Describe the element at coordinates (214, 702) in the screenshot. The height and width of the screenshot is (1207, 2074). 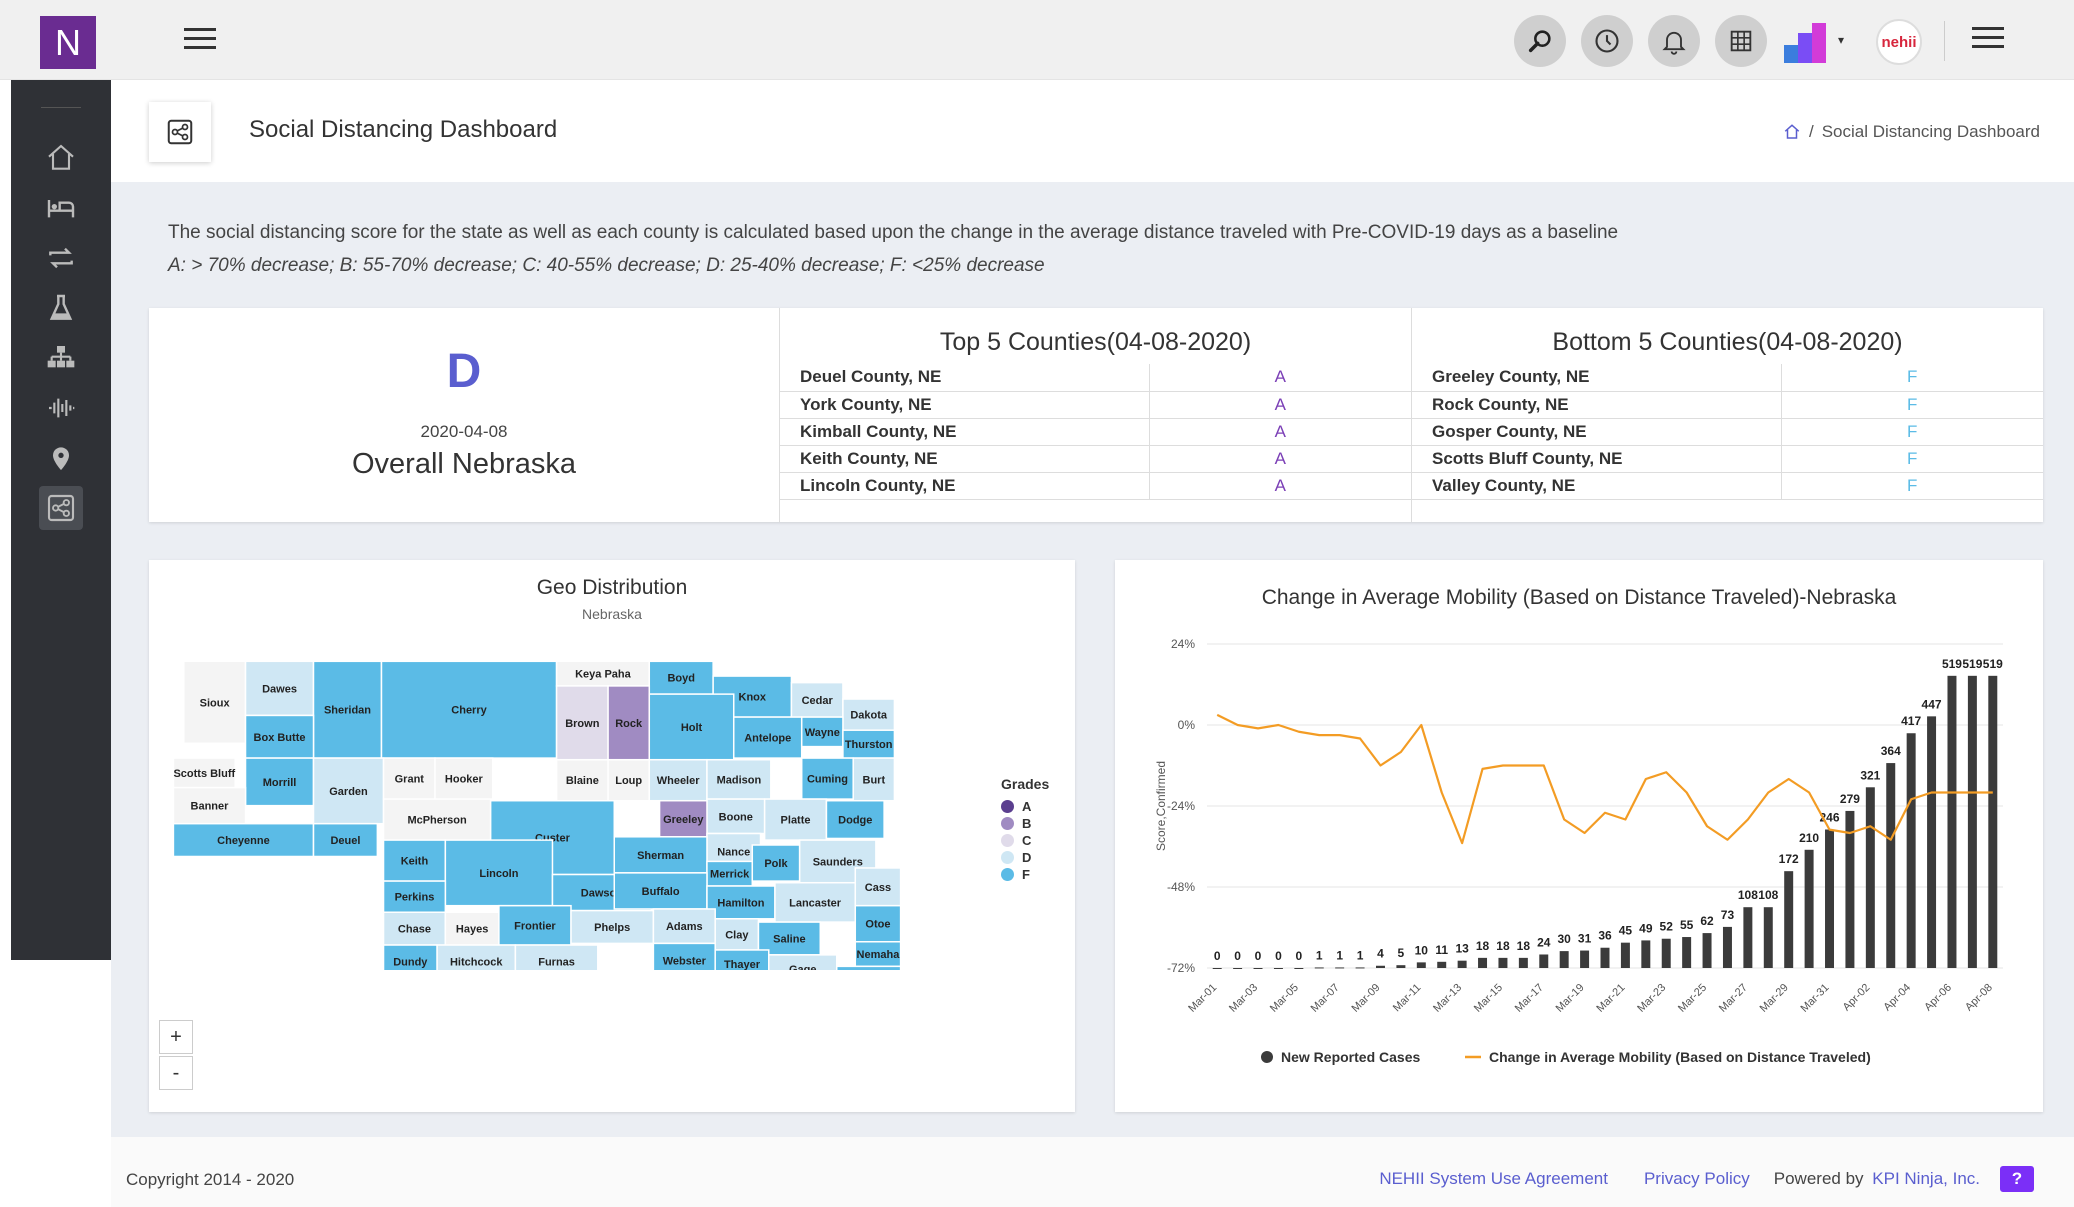
I see `county-sioux: Sioux` at that location.